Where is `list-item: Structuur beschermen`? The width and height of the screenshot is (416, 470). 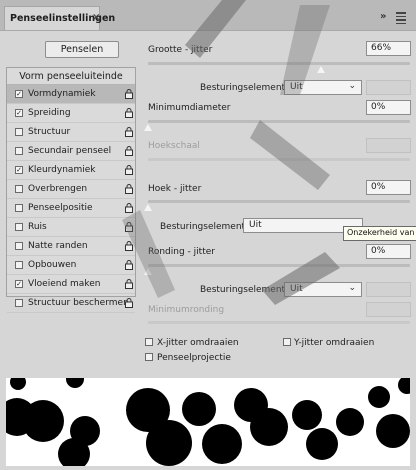
list-item: Structuur beschermen is located at coordinates (71, 303).